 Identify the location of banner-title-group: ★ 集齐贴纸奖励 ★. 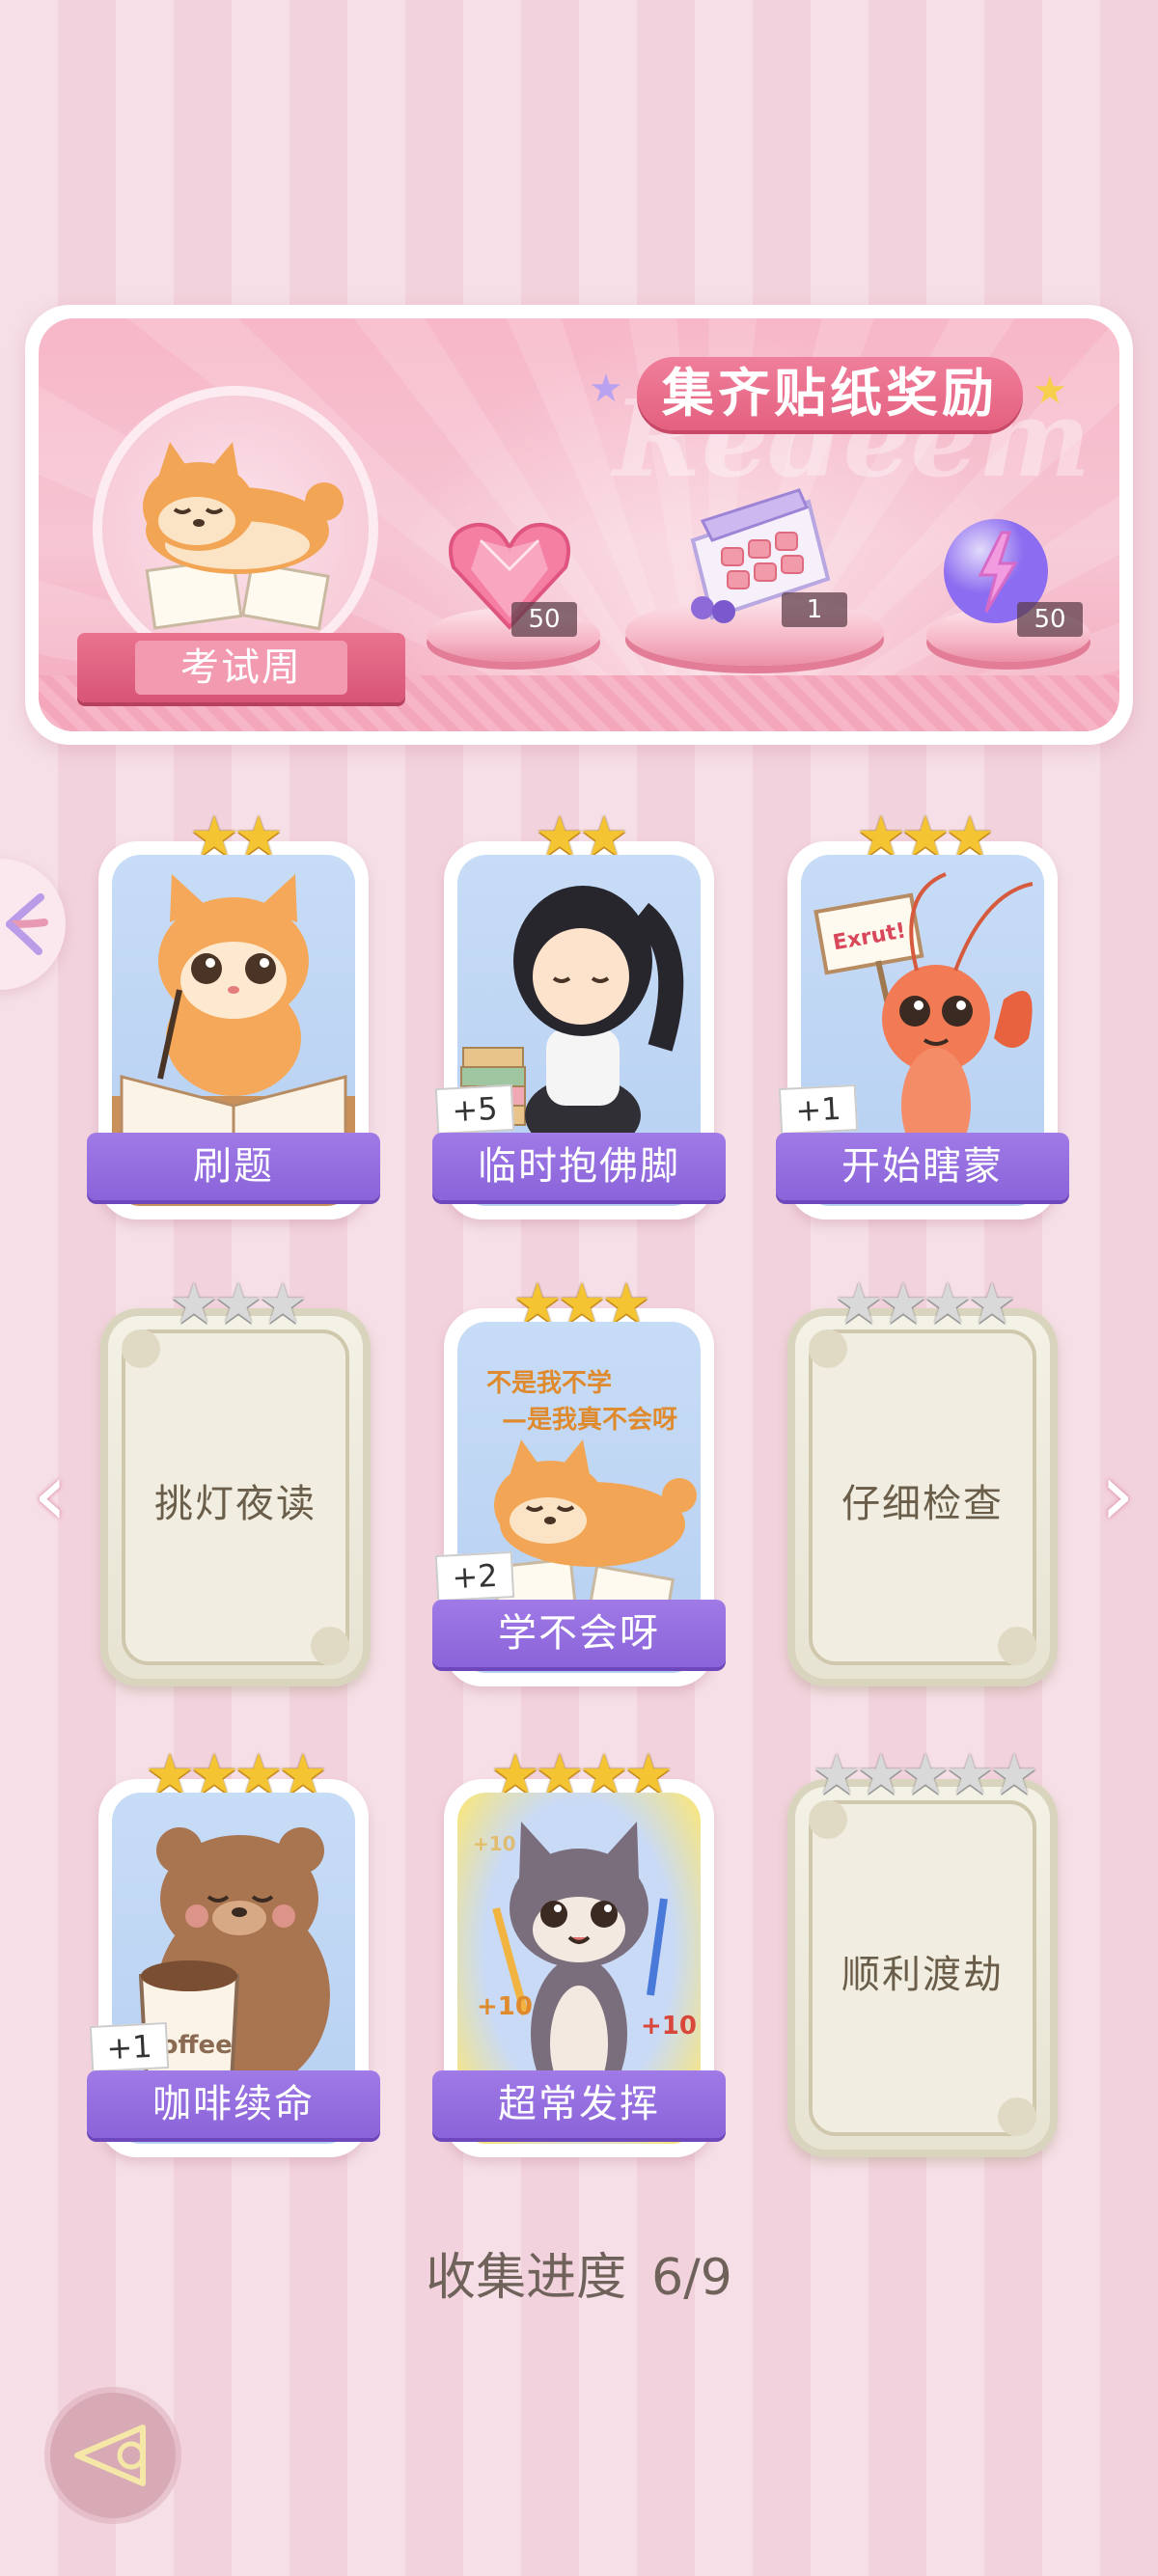
(839, 400).